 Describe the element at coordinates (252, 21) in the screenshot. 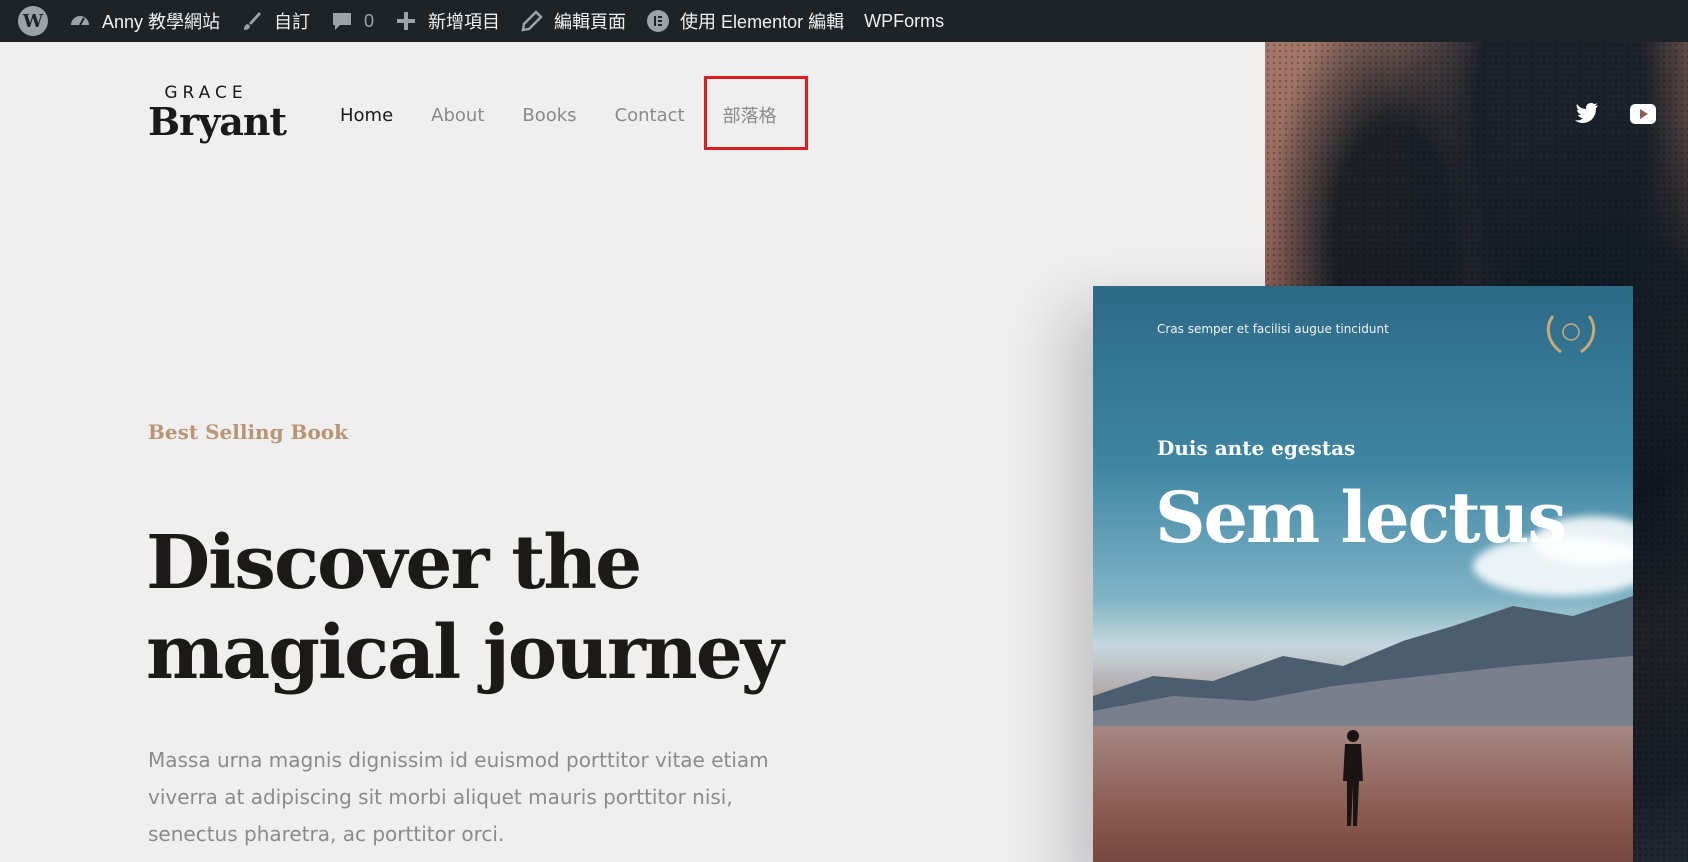

I see `paintbrush-icon` at that location.